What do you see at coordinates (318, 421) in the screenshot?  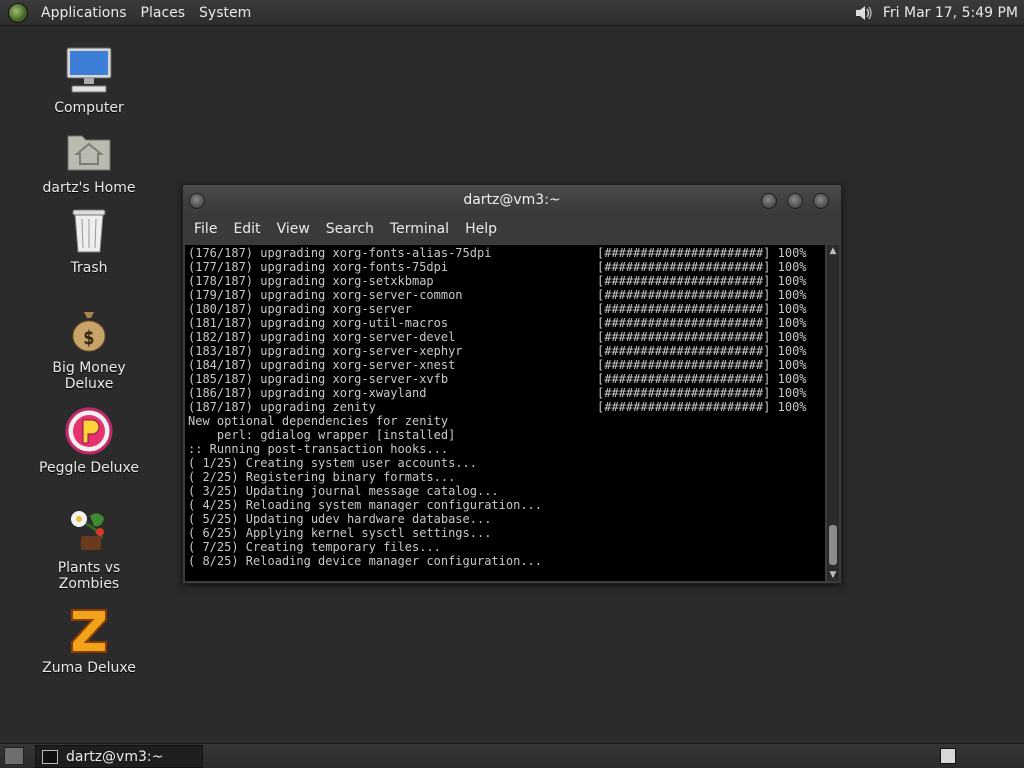 I see `terminal-line: New optional dependencies for zenity` at bounding box center [318, 421].